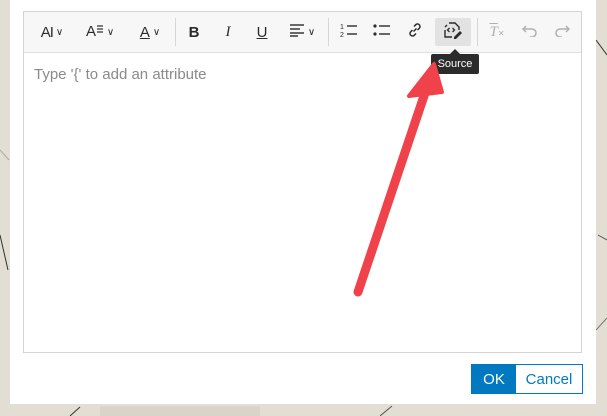 The width and height of the screenshot is (607, 416). I want to click on align-left-icon, so click(297, 32).